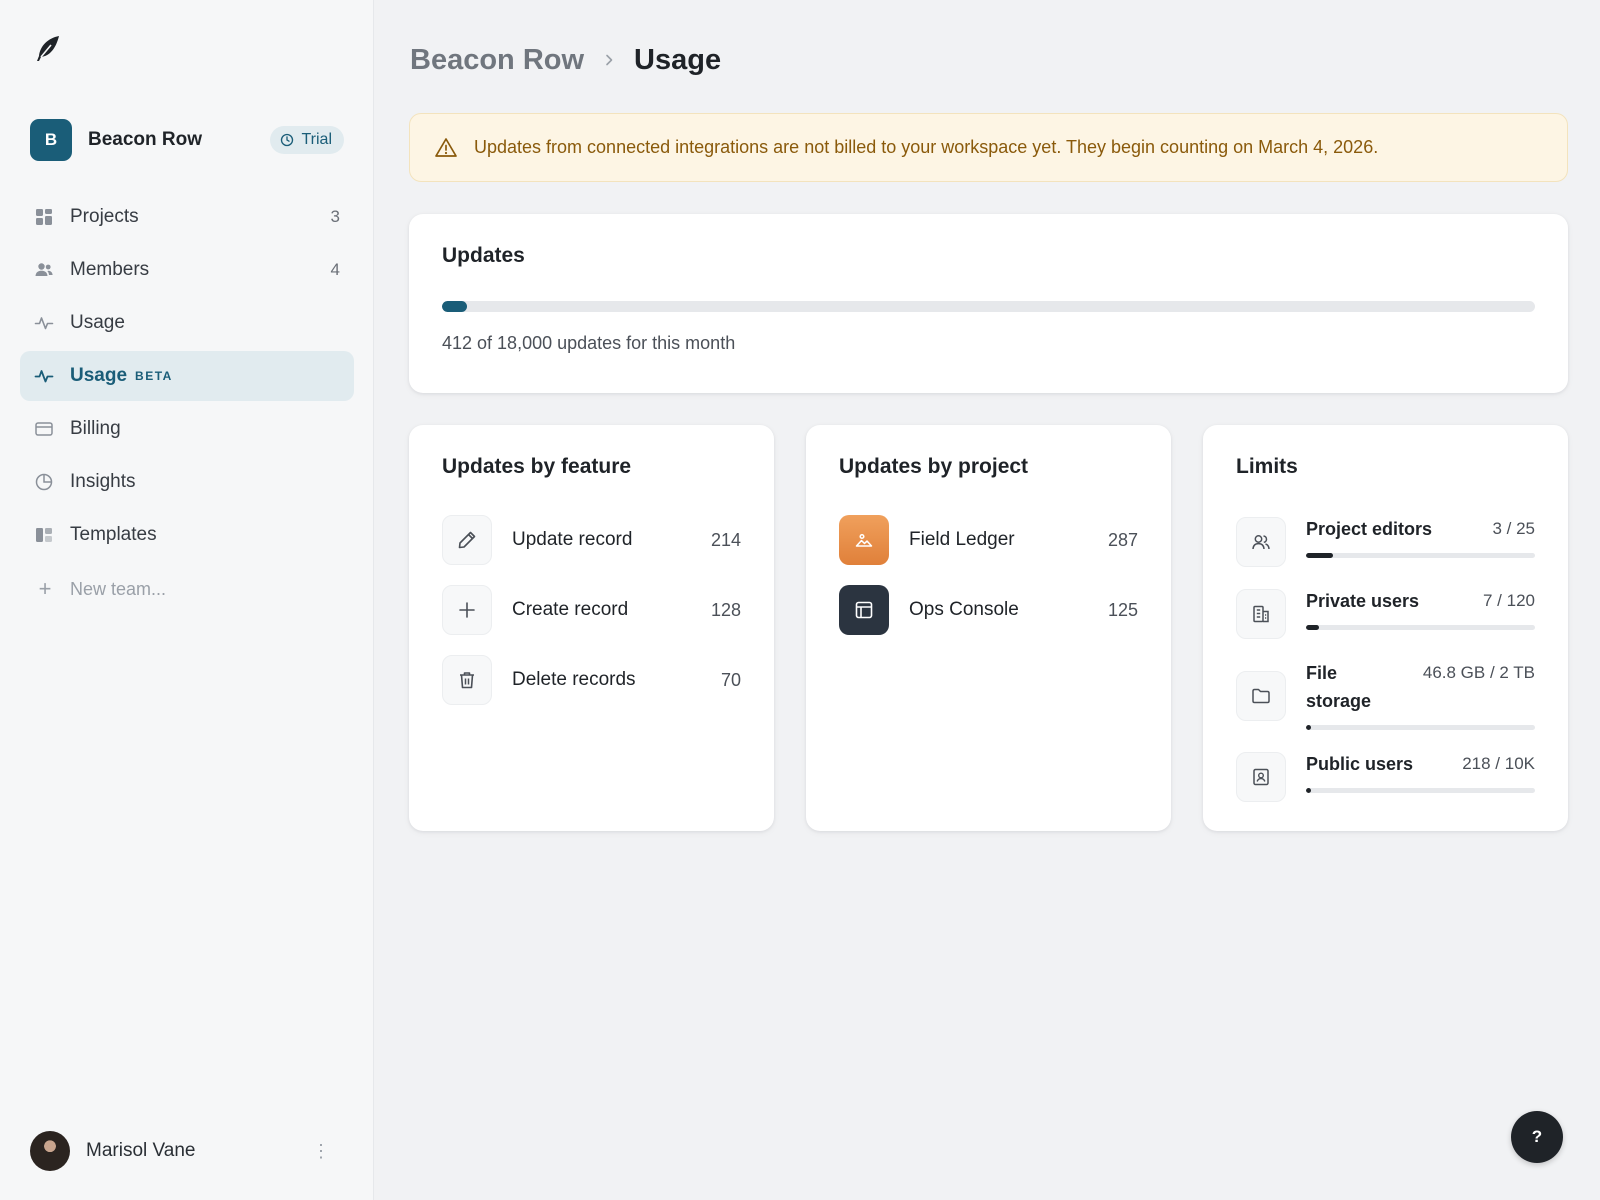 The image size is (1600, 1200). What do you see at coordinates (725, 539) in the screenshot?
I see `feature-value: 214` at bounding box center [725, 539].